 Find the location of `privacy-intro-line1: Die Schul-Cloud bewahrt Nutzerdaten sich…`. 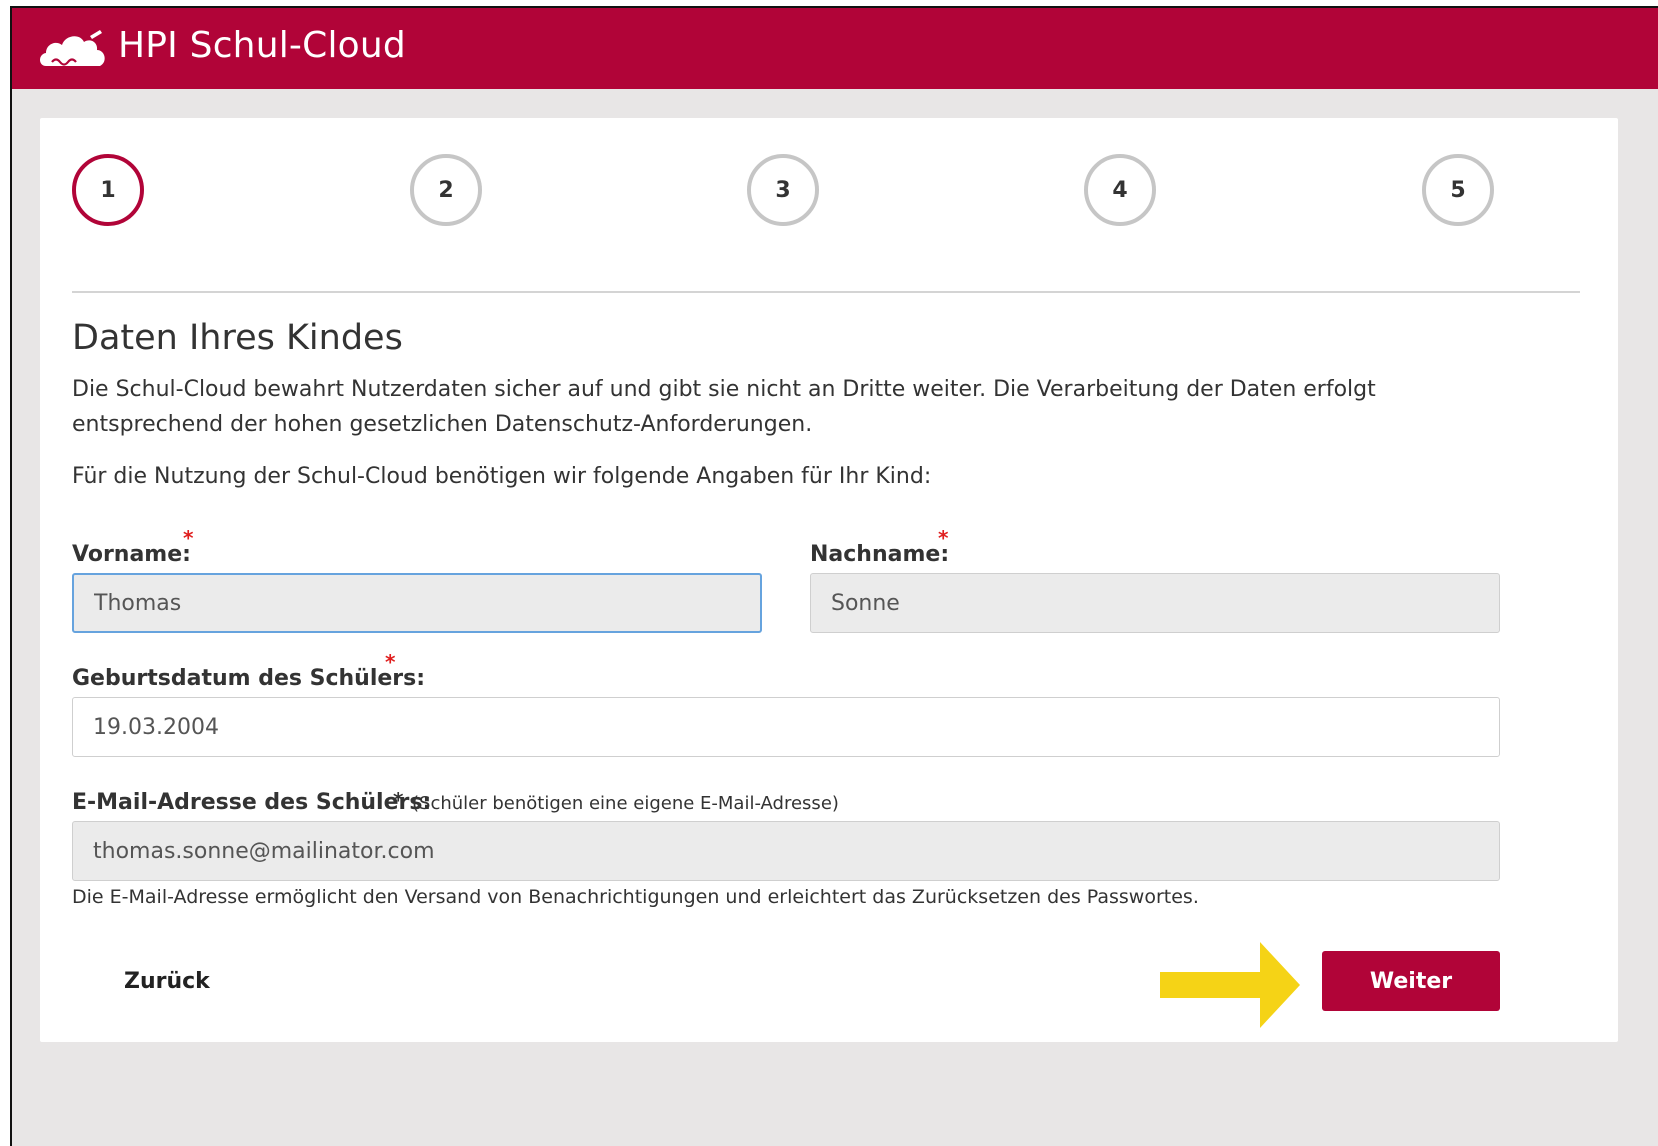

privacy-intro-line1: Die Schul-Cloud bewahrt Nutzerdaten sich… is located at coordinates (724, 389).